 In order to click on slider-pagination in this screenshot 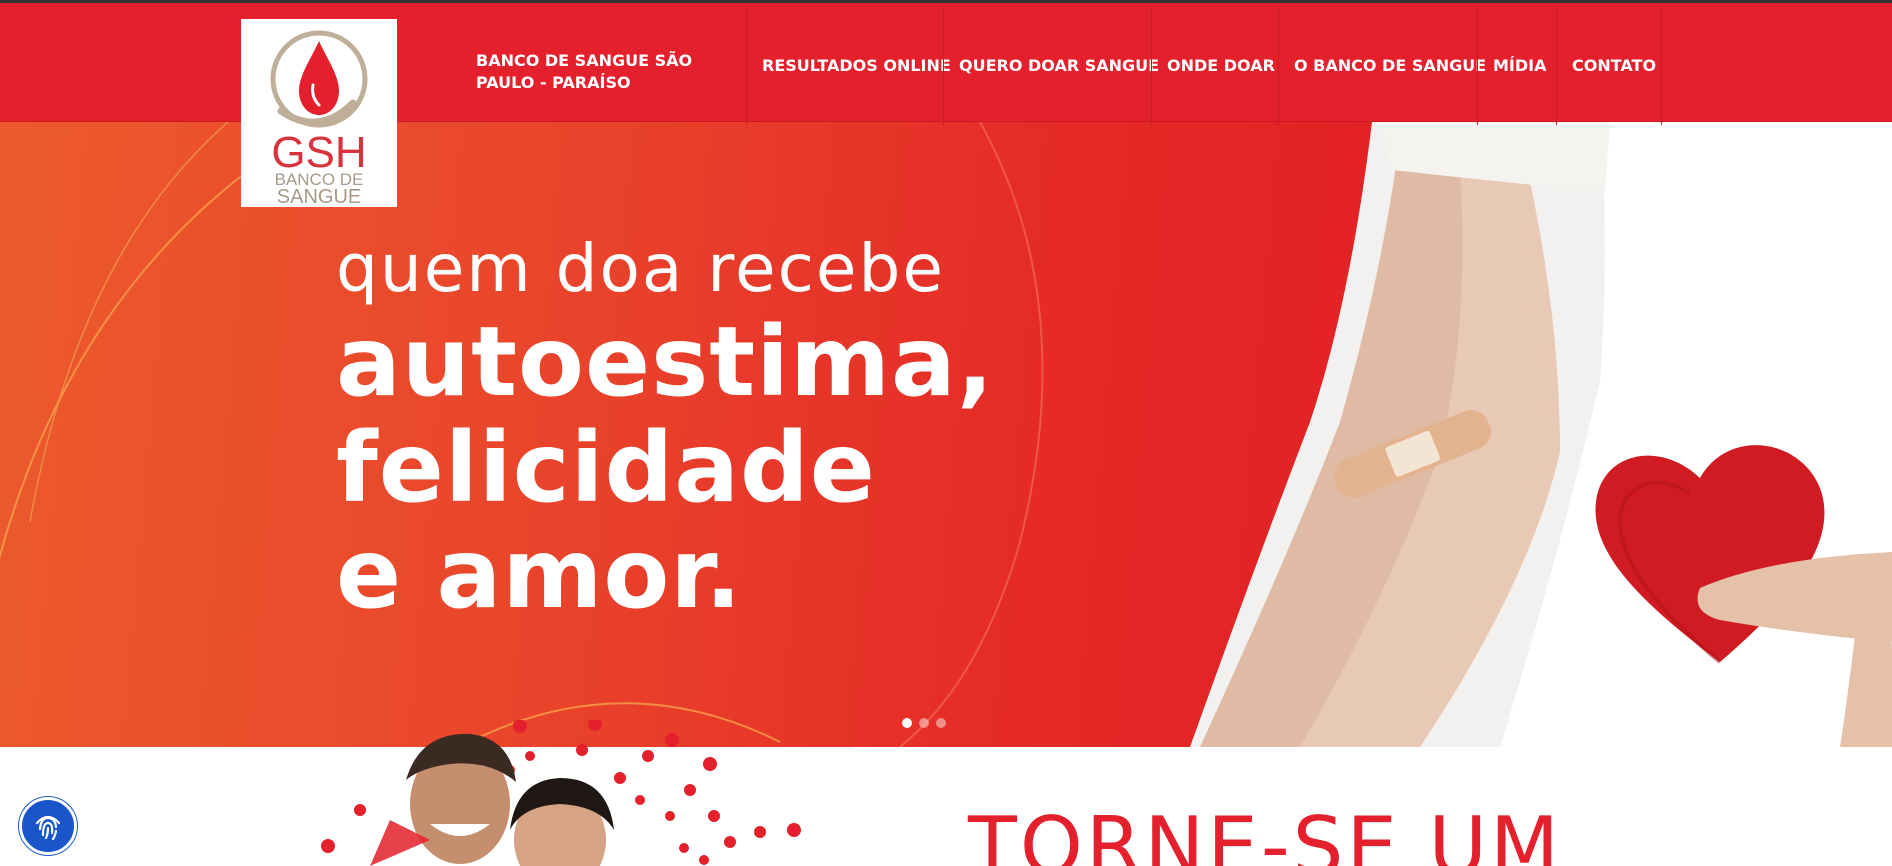, I will do `click(924, 723)`.